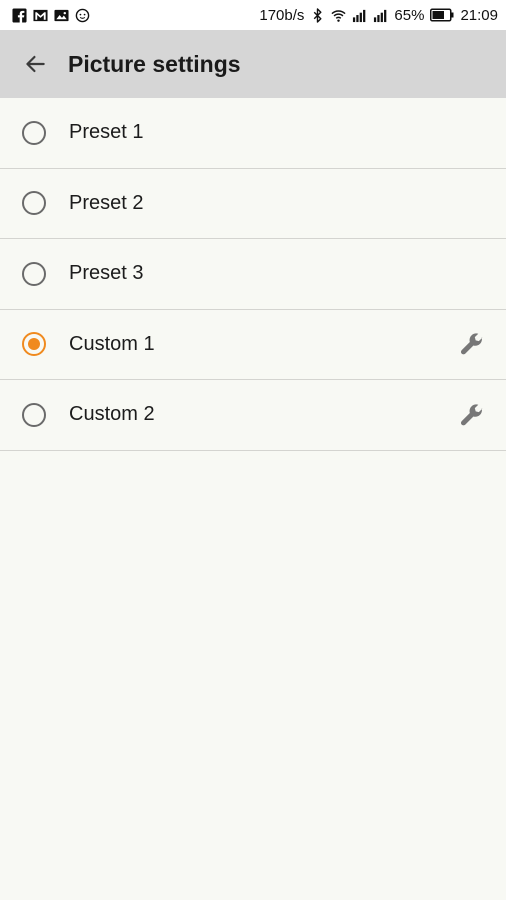 This screenshot has width=506, height=900. What do you see at coordinates (479, 15) in the screenshot?
I see `clock: 21:09` at bounding box center [479, 15].